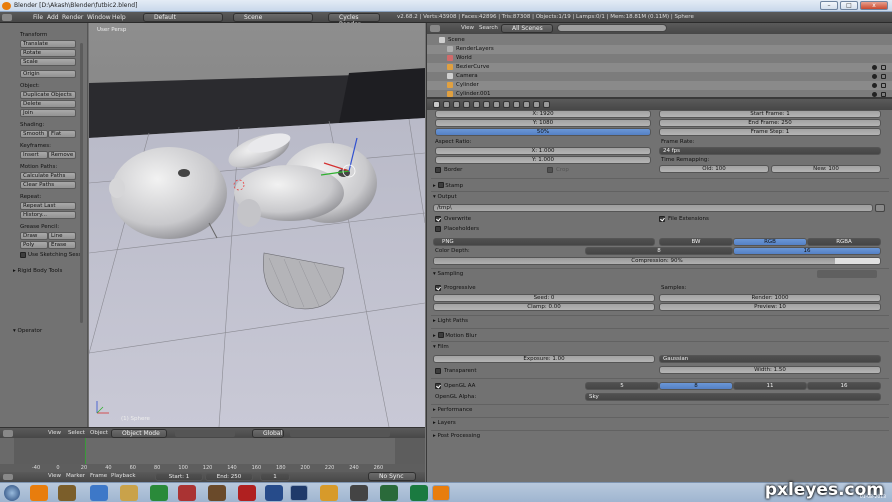 The width and height of the screenshot is (892, 502). I want to click on color-rgb-button: RGB, so click(770, 242).